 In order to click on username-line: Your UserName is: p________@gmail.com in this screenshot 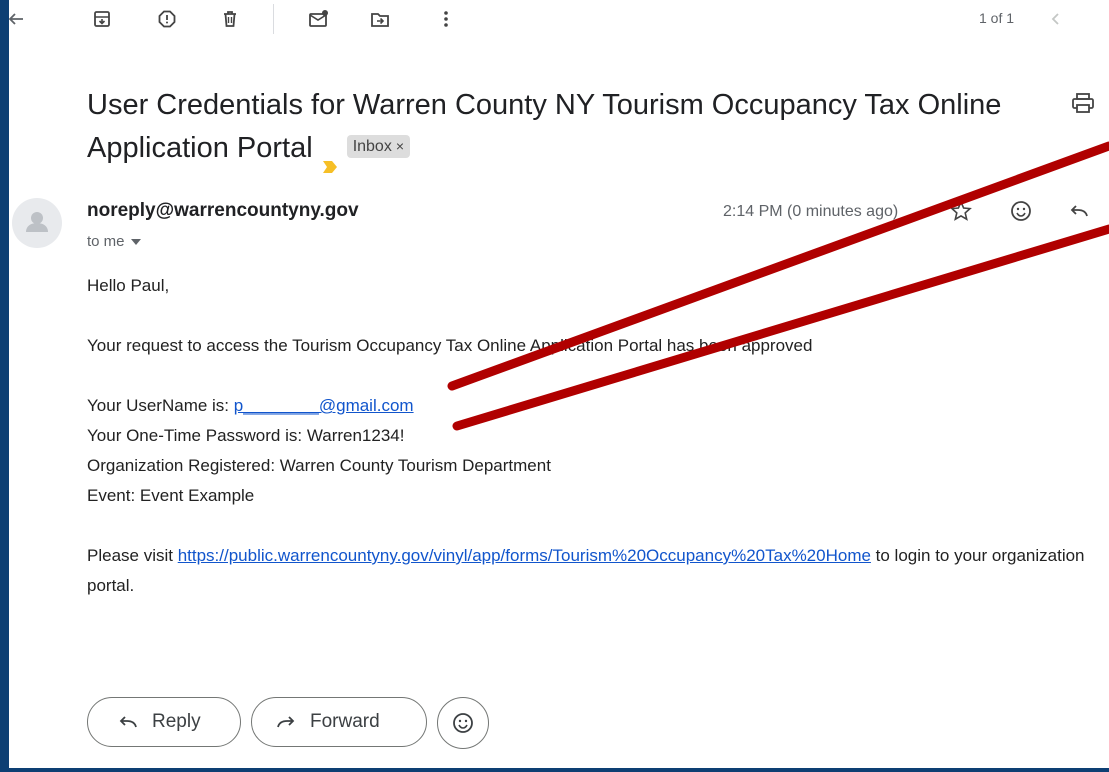, I will do `click(597, 406)`.